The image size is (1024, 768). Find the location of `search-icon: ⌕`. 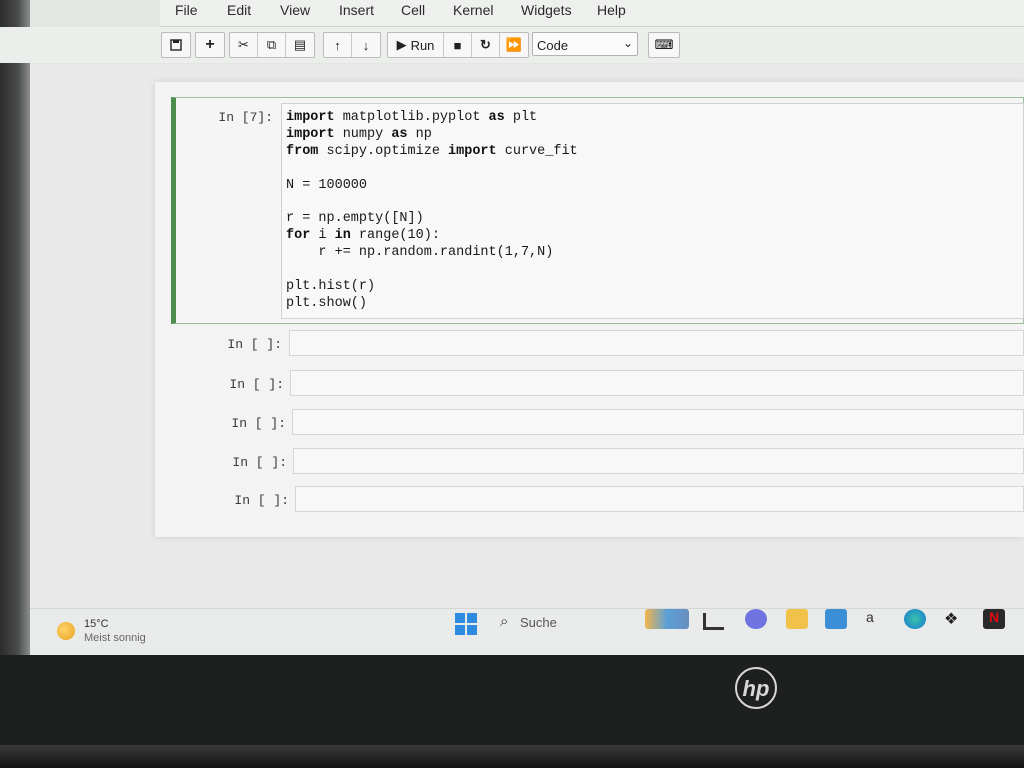

search-icon: ⌕ is located at coordinates (504, 621).